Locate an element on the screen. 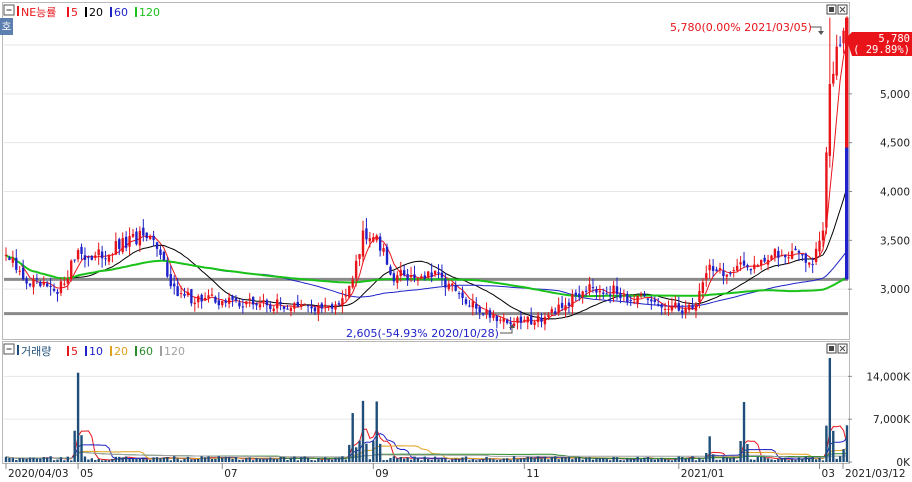 Image resolution: width=912 pixels, height=482 pixels. date-label: 05 is located at coordinates (86, 474).